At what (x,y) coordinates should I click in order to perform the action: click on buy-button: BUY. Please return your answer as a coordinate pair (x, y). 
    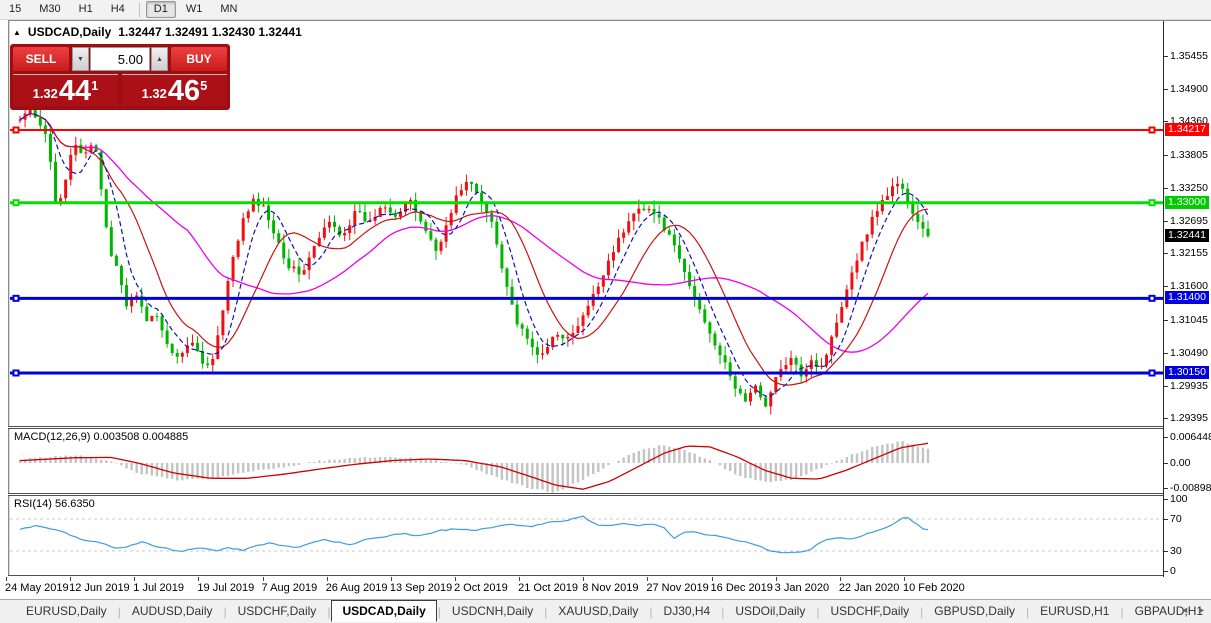
    Looking at the image, I should click on (199, 59).